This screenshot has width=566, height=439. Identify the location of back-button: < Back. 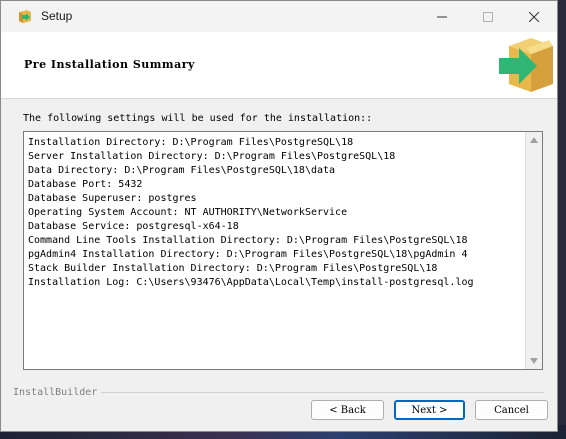
(347, 410).